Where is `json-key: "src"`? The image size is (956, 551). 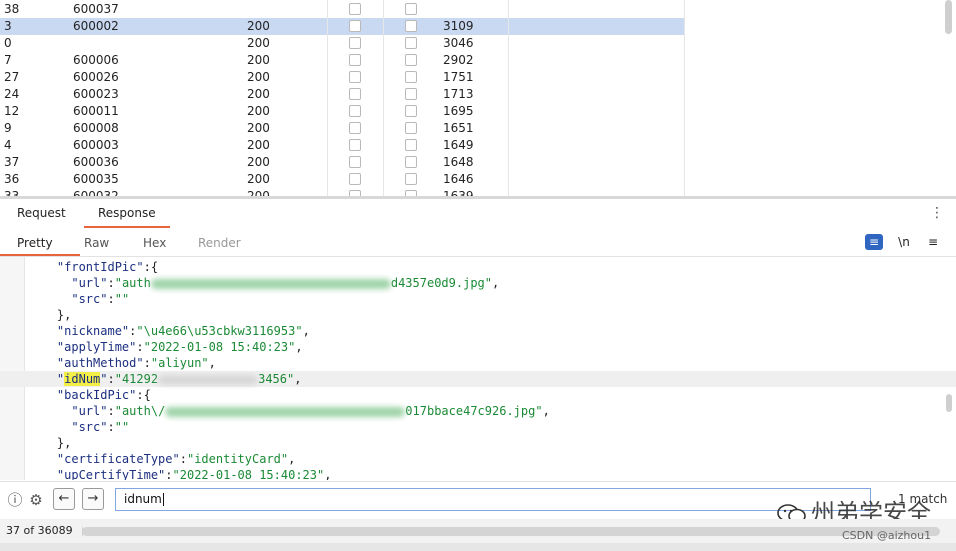
json-key: "src" is located at coordinates (89, 427).